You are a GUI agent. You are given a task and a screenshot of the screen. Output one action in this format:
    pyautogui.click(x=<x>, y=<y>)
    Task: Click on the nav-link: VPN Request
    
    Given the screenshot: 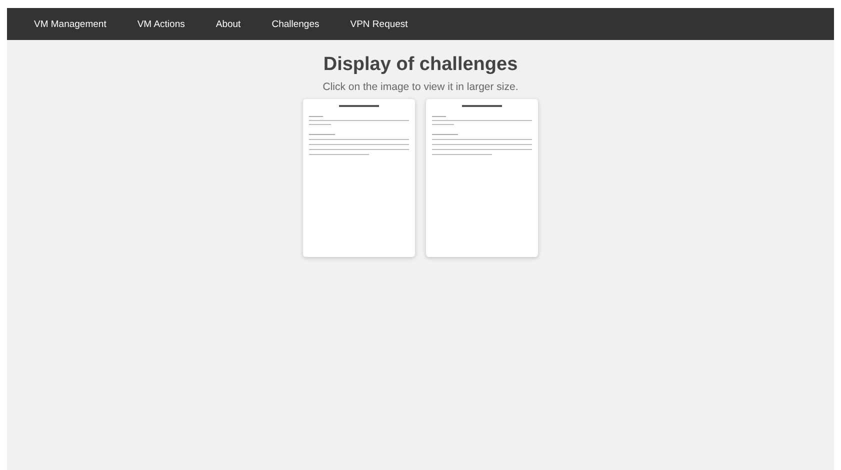 What is the action you would take?
    pyautogui.click(x=381, y=24)
    